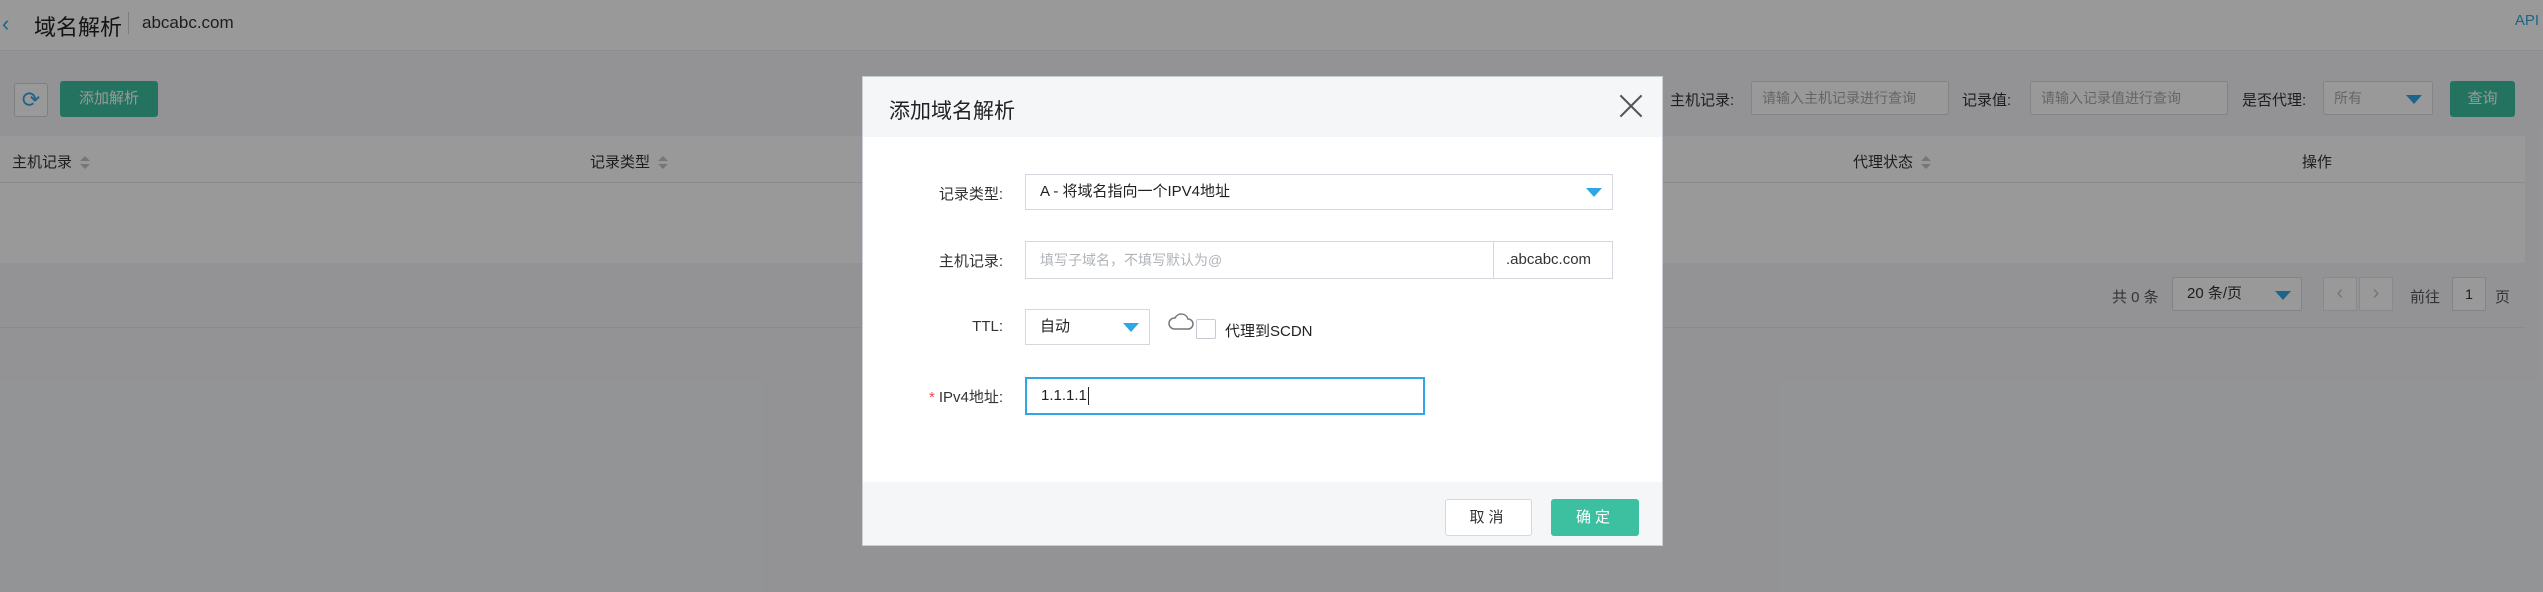 The height and width of the screenshot is (592, 2543). I want to click on ipv4-value: 1.1.1.1, so click(1064, 395).